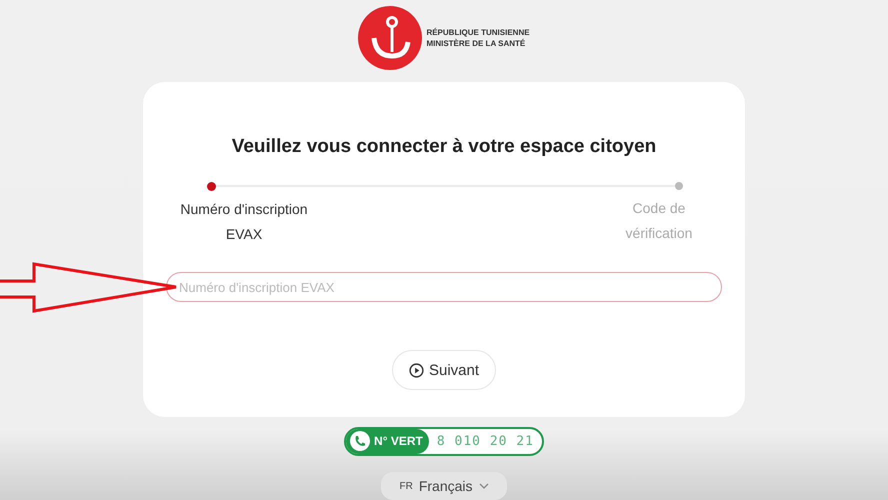  What do you see at coordinates (659, 221) in the screenshot?
I see `step-label: Code de vérification` at bounding box center [659, 221].